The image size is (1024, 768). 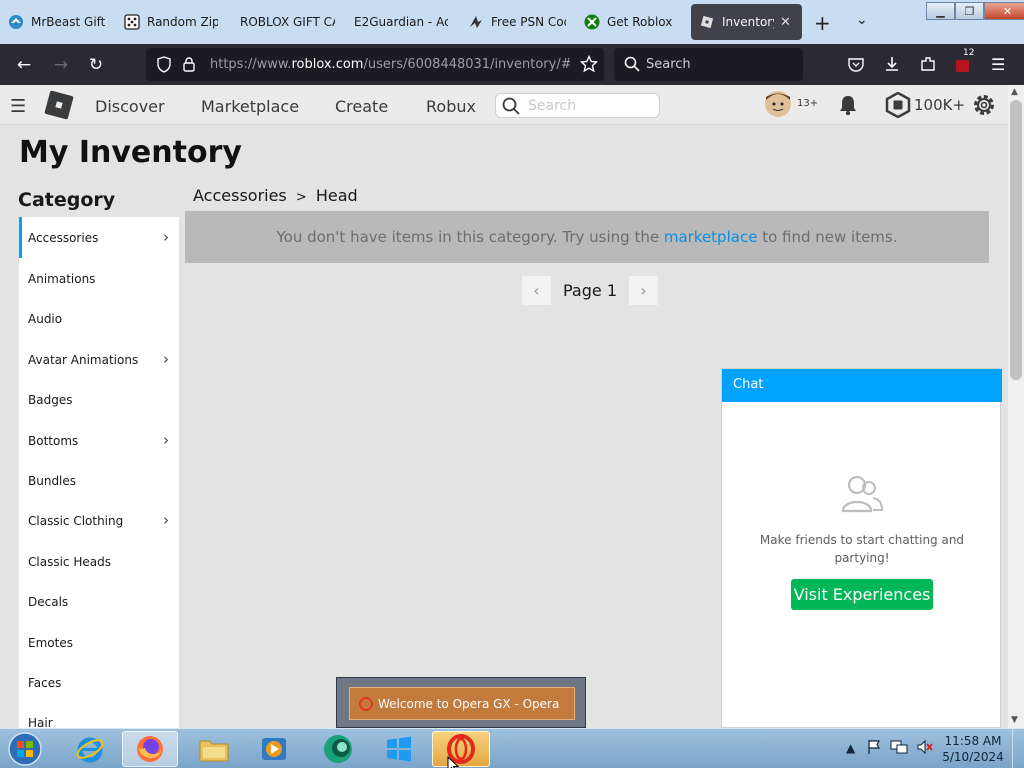 I want to click on tab-e2guardian: E2Guardian - Acc, so click(x=401, y=22).